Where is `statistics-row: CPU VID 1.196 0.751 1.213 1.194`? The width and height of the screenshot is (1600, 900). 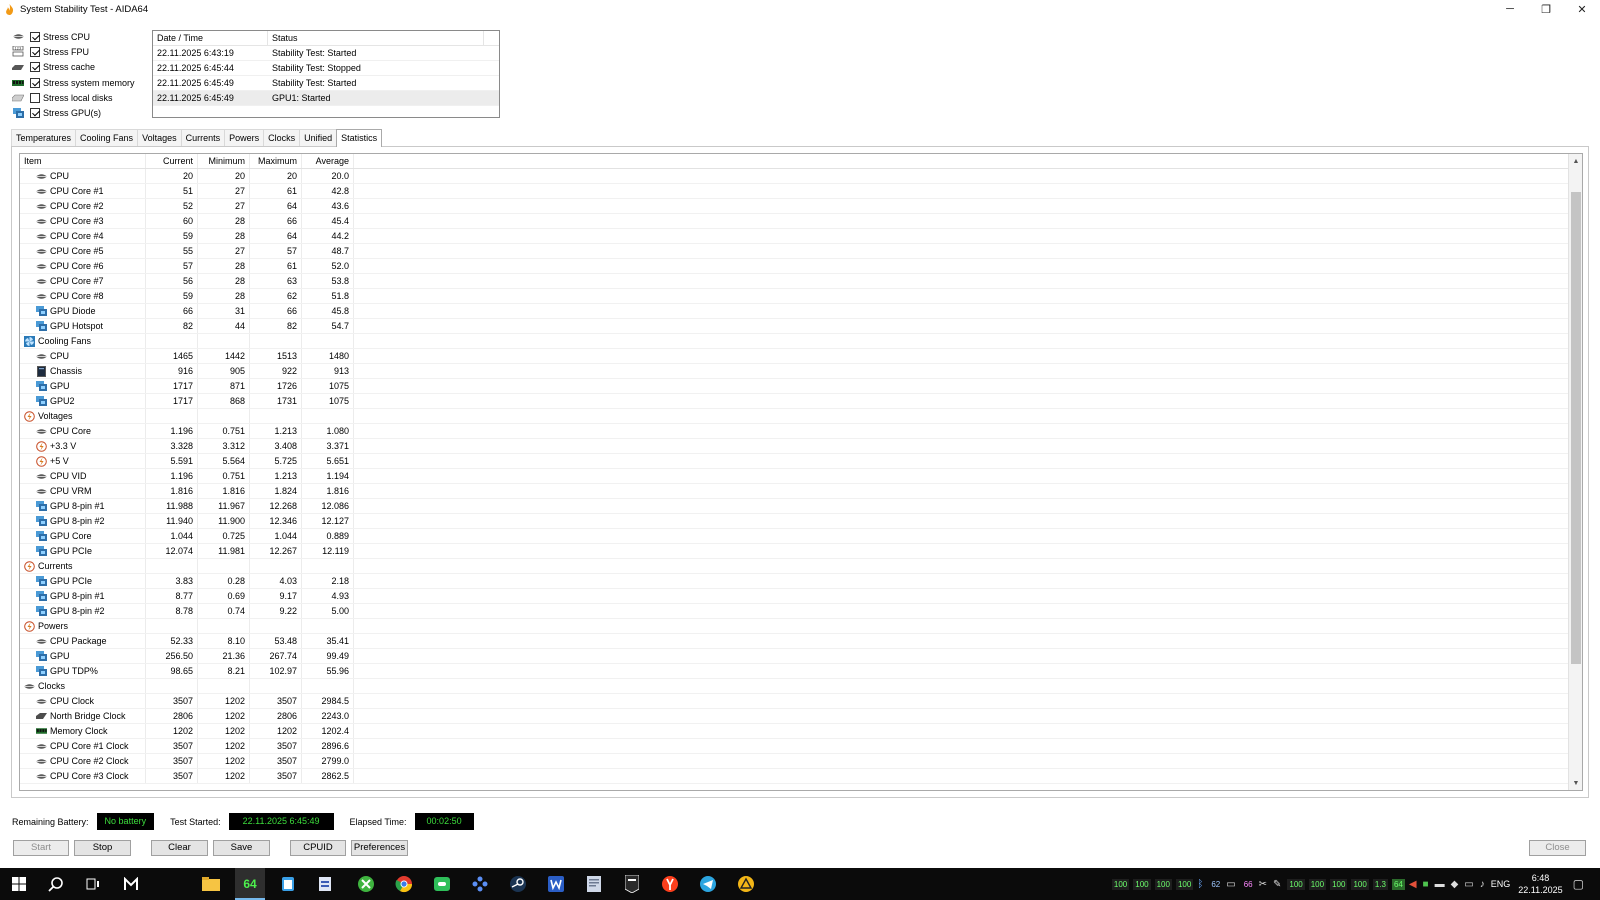 statistics-row: CPU VID 1.196 0.751 1.213 1.194 is located at coordinates (801, 476).